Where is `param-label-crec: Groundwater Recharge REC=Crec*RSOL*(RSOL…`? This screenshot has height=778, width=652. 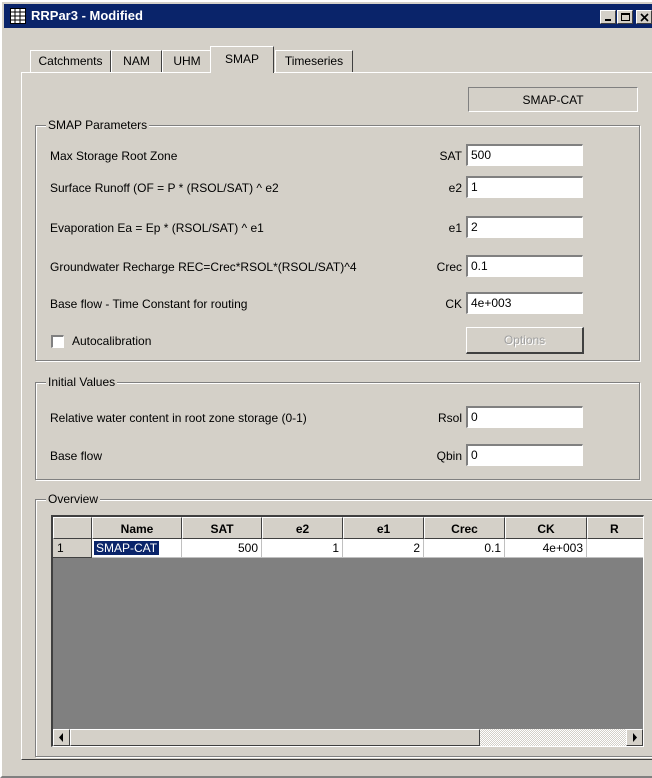
param-label-crec: Groundwater Recharge REC=Crec*RSOL*(RSOL… is located at coordinates (203, 267).